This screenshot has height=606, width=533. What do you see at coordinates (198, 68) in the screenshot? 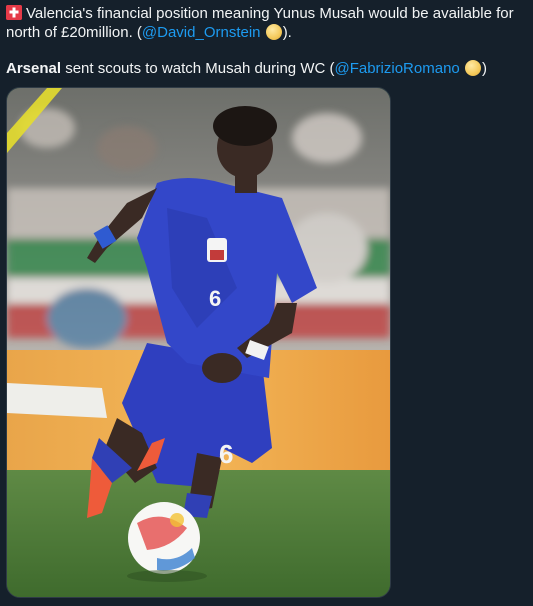
I see `tweet-text-3: sent scouts to watch Musah during WC (` at bounding box center [198, 68].